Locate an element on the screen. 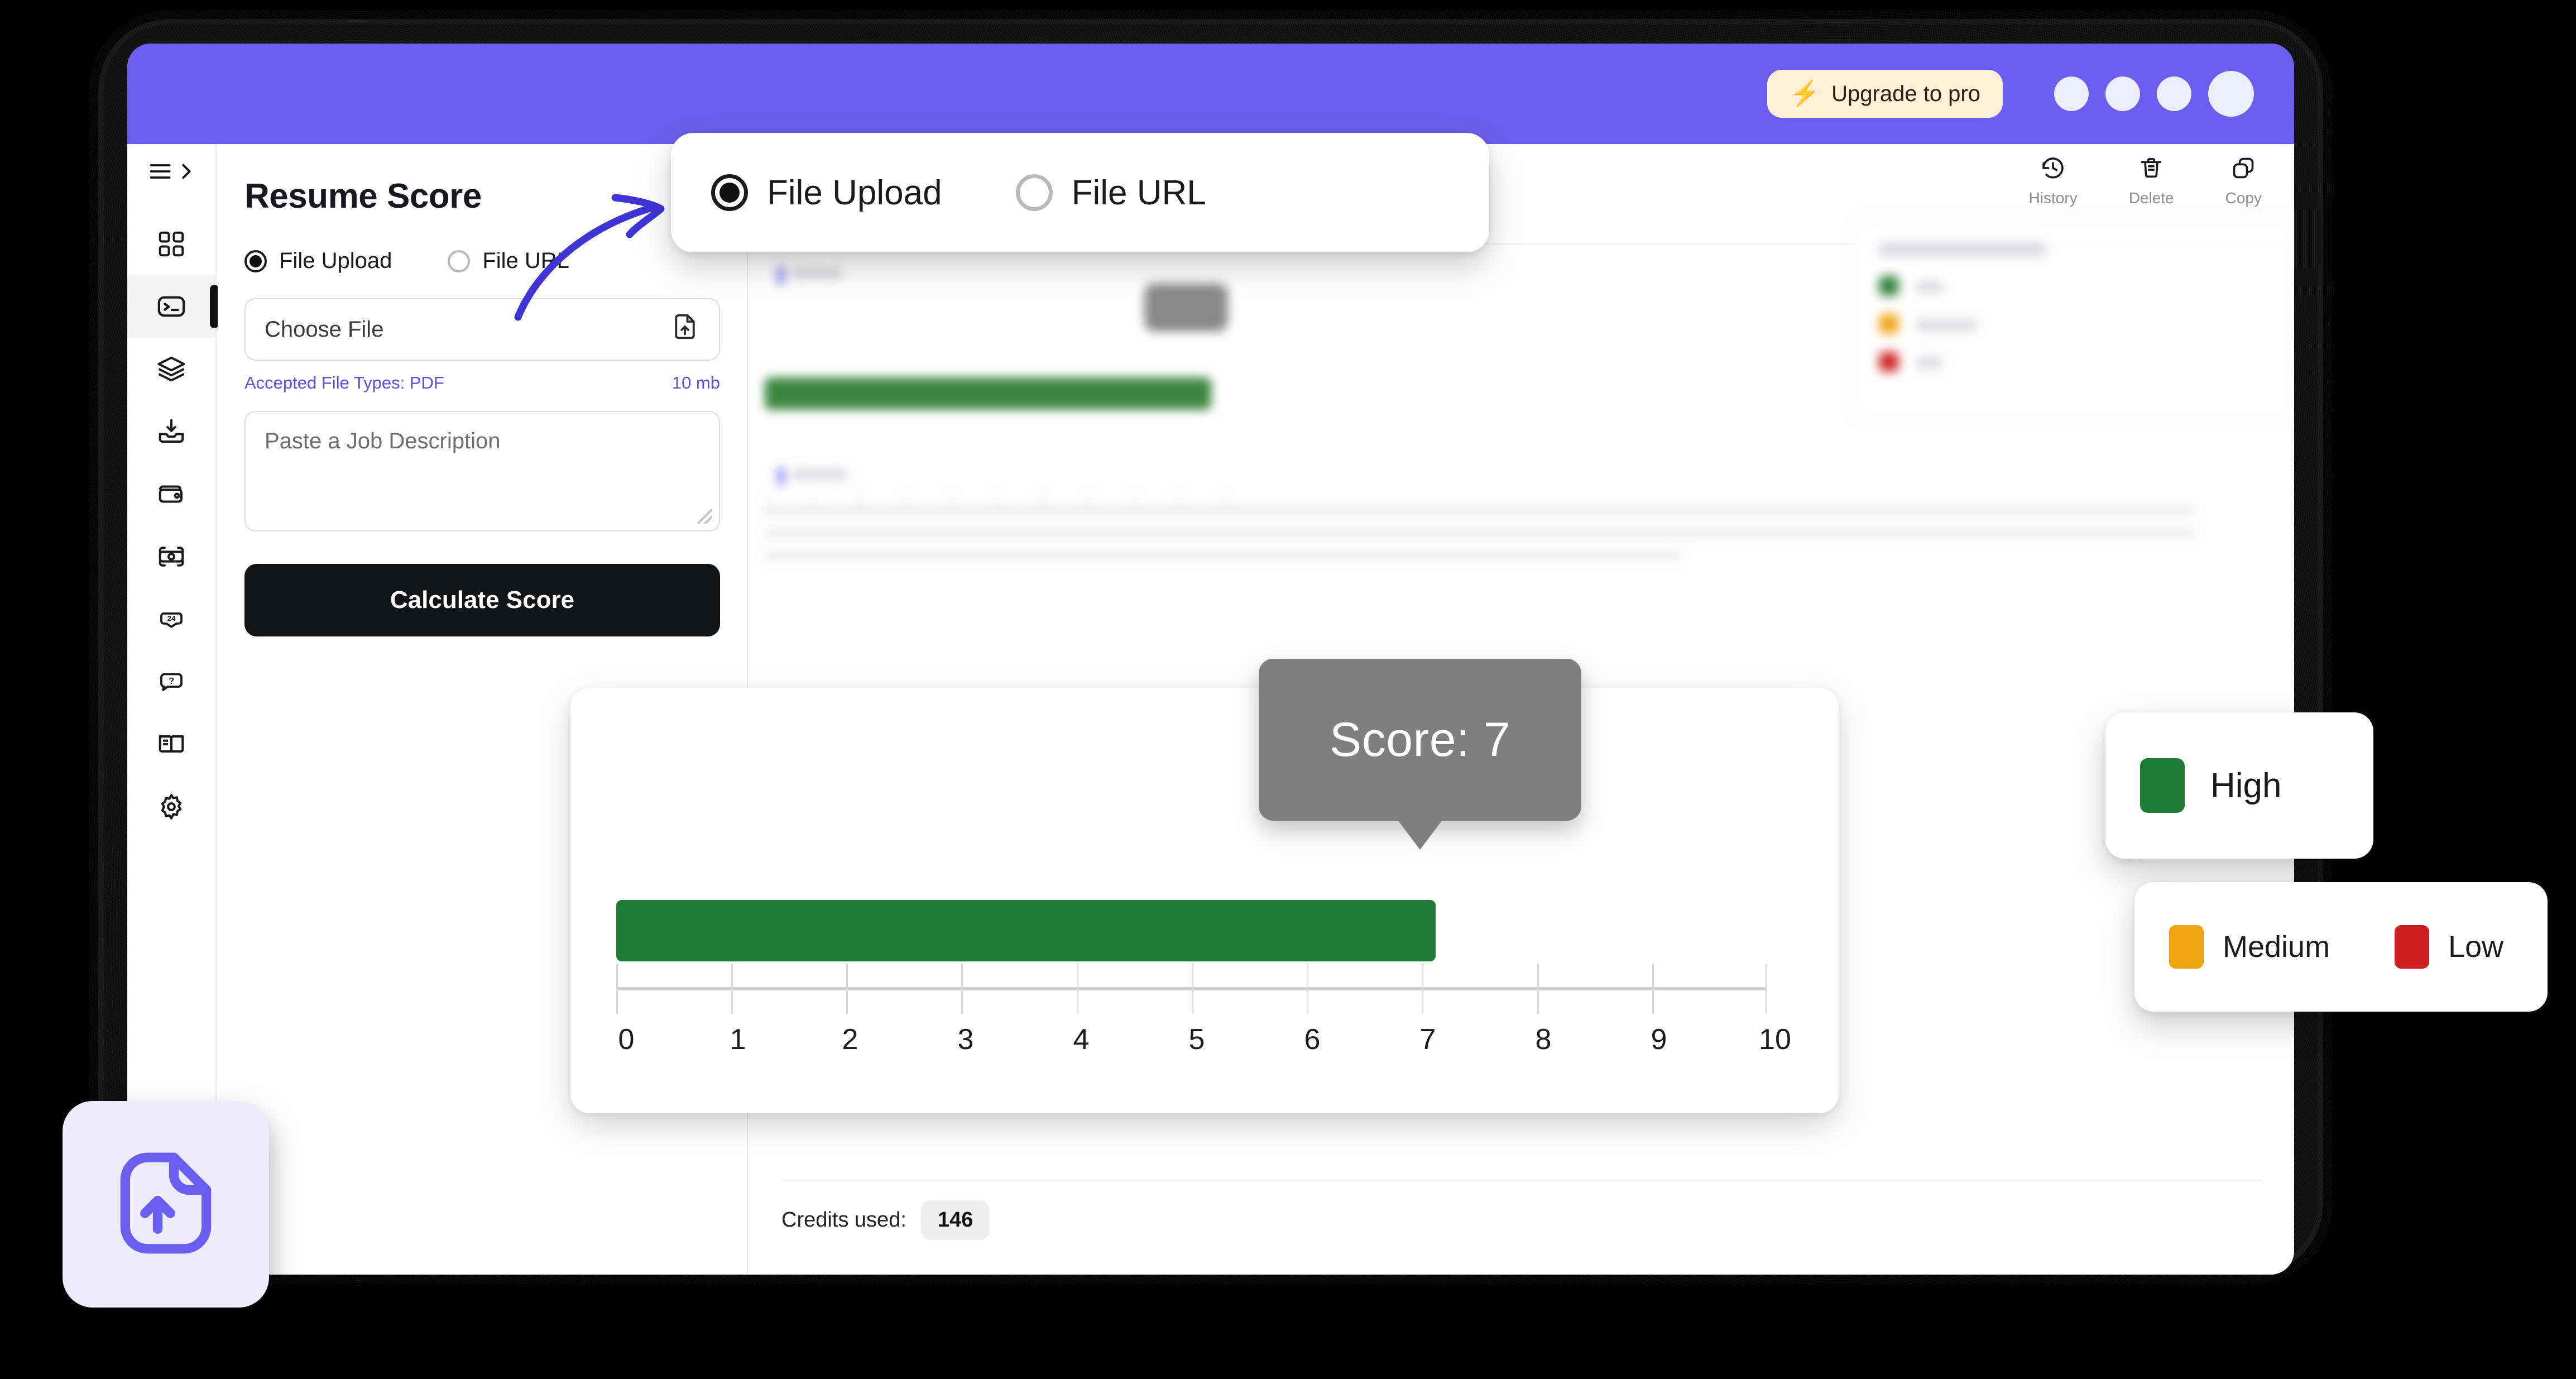 This screenshot has width=2576, height=1379. file-hints: Accepted File Types: PDF 10 mb is located at coordinates (482, 383).